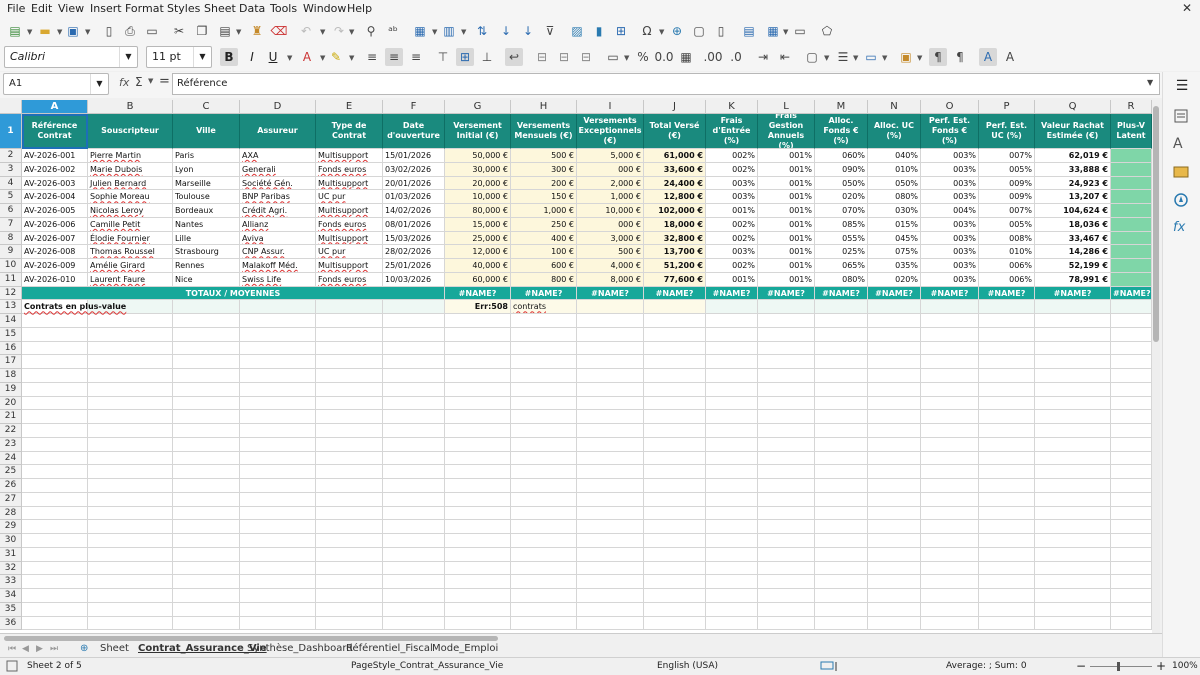  I want to click on table-cell: 28/02/2026, so click(414, 252).